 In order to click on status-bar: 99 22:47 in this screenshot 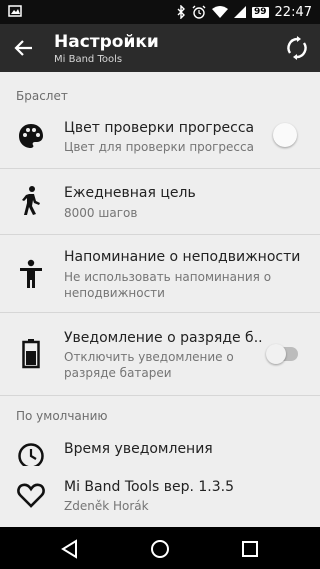, I will do `click(160, 12)`.